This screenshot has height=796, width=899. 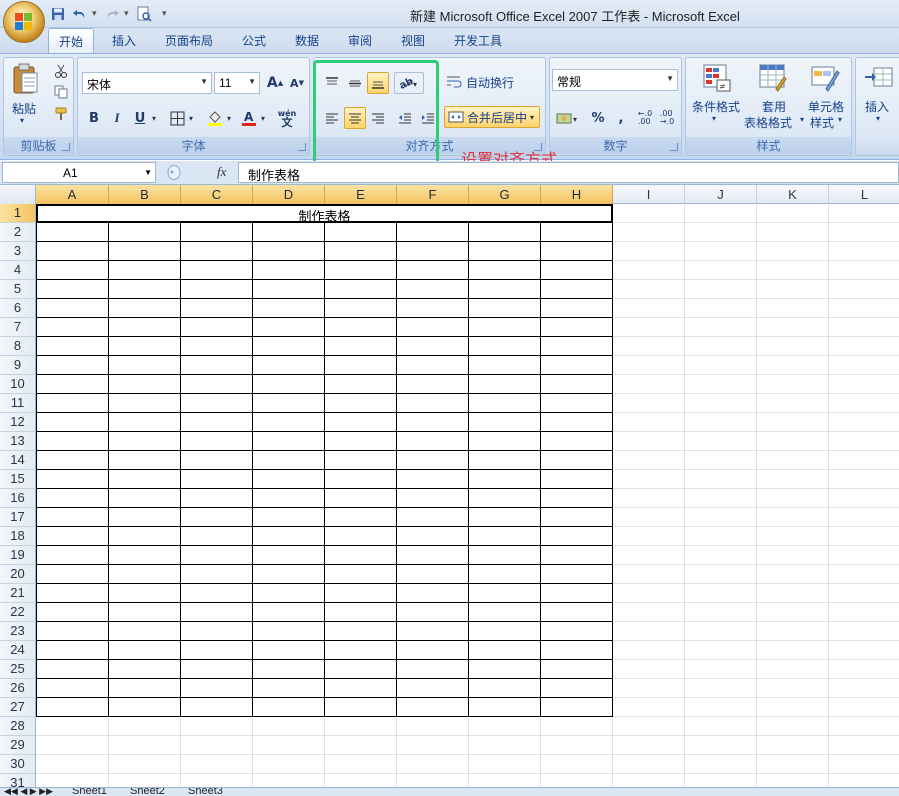 What do you see at coordinates (18, 270) in the screenshot?
I see `row-header: 4` at bounding box center [18, 270].